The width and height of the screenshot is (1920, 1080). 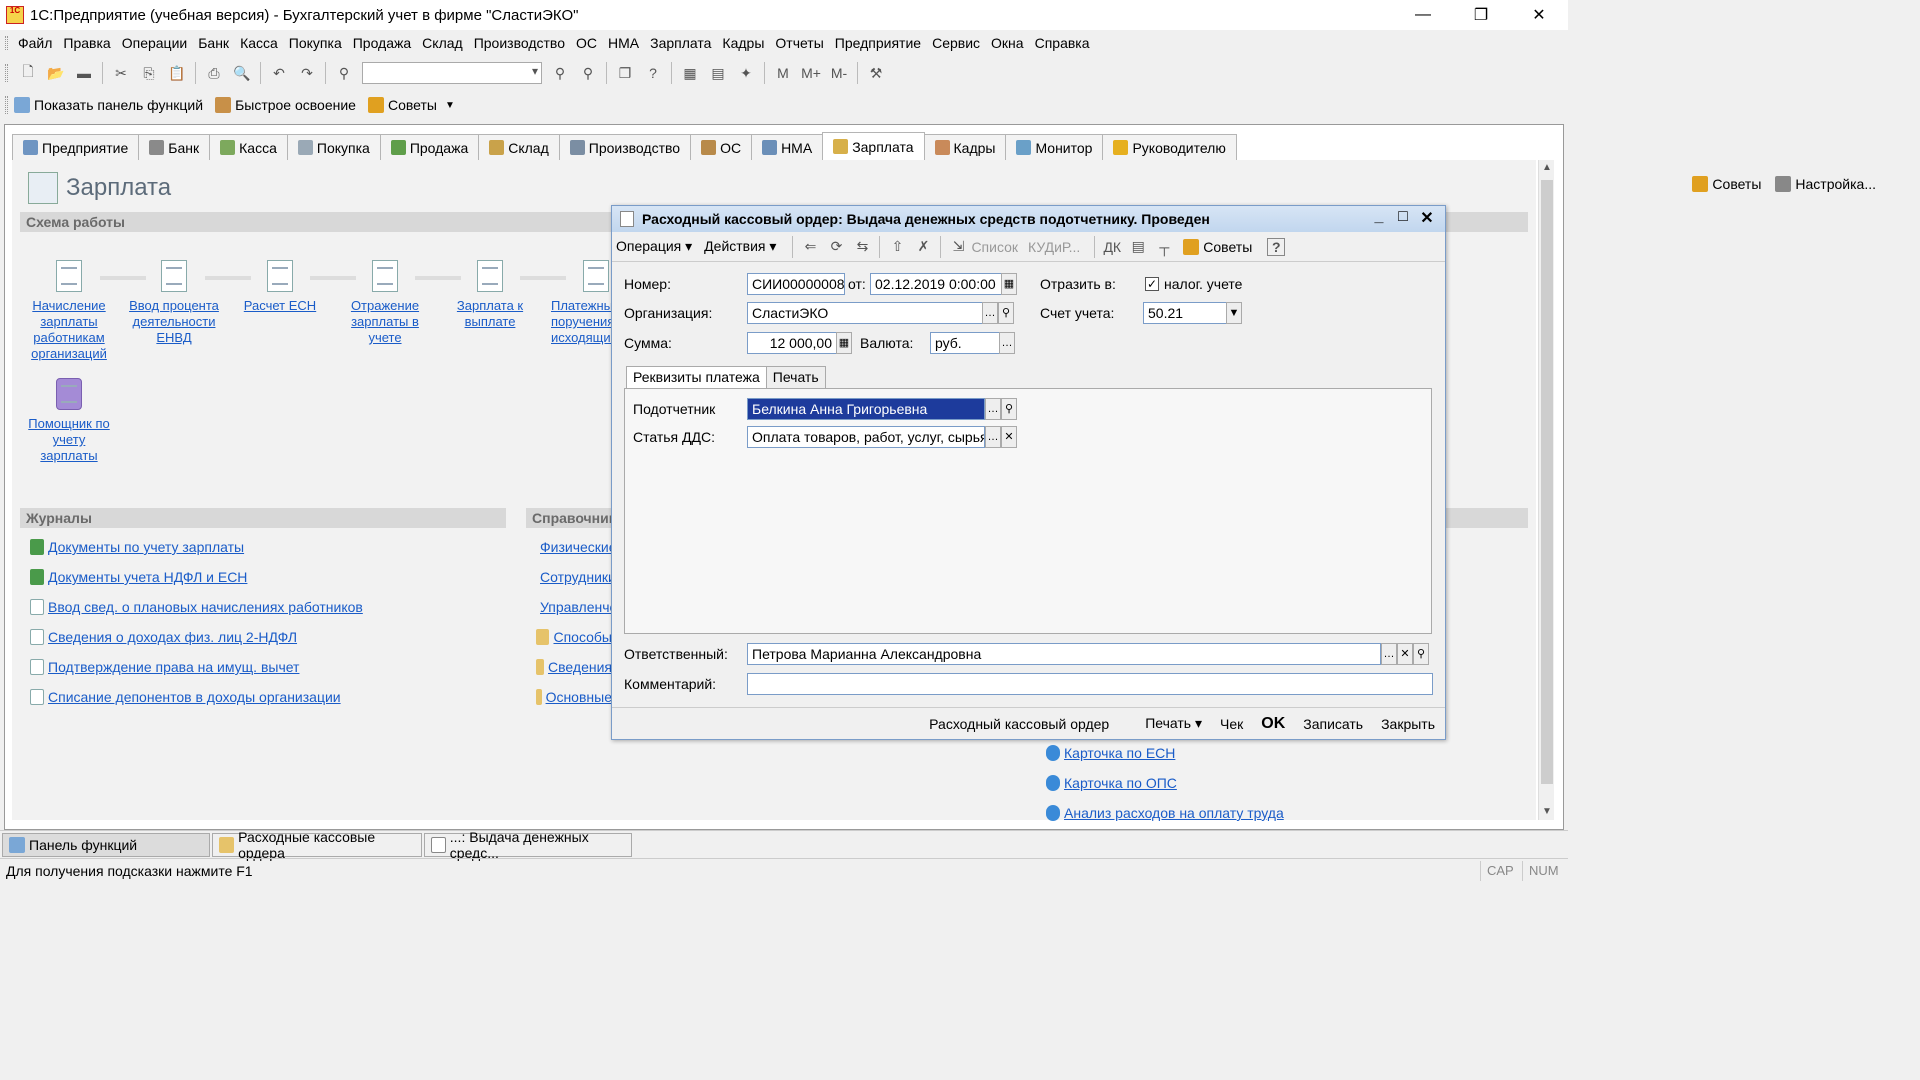 I want to click on salary-helper-link: Помощник по учету зарплаты, so click(x=69, y=421).